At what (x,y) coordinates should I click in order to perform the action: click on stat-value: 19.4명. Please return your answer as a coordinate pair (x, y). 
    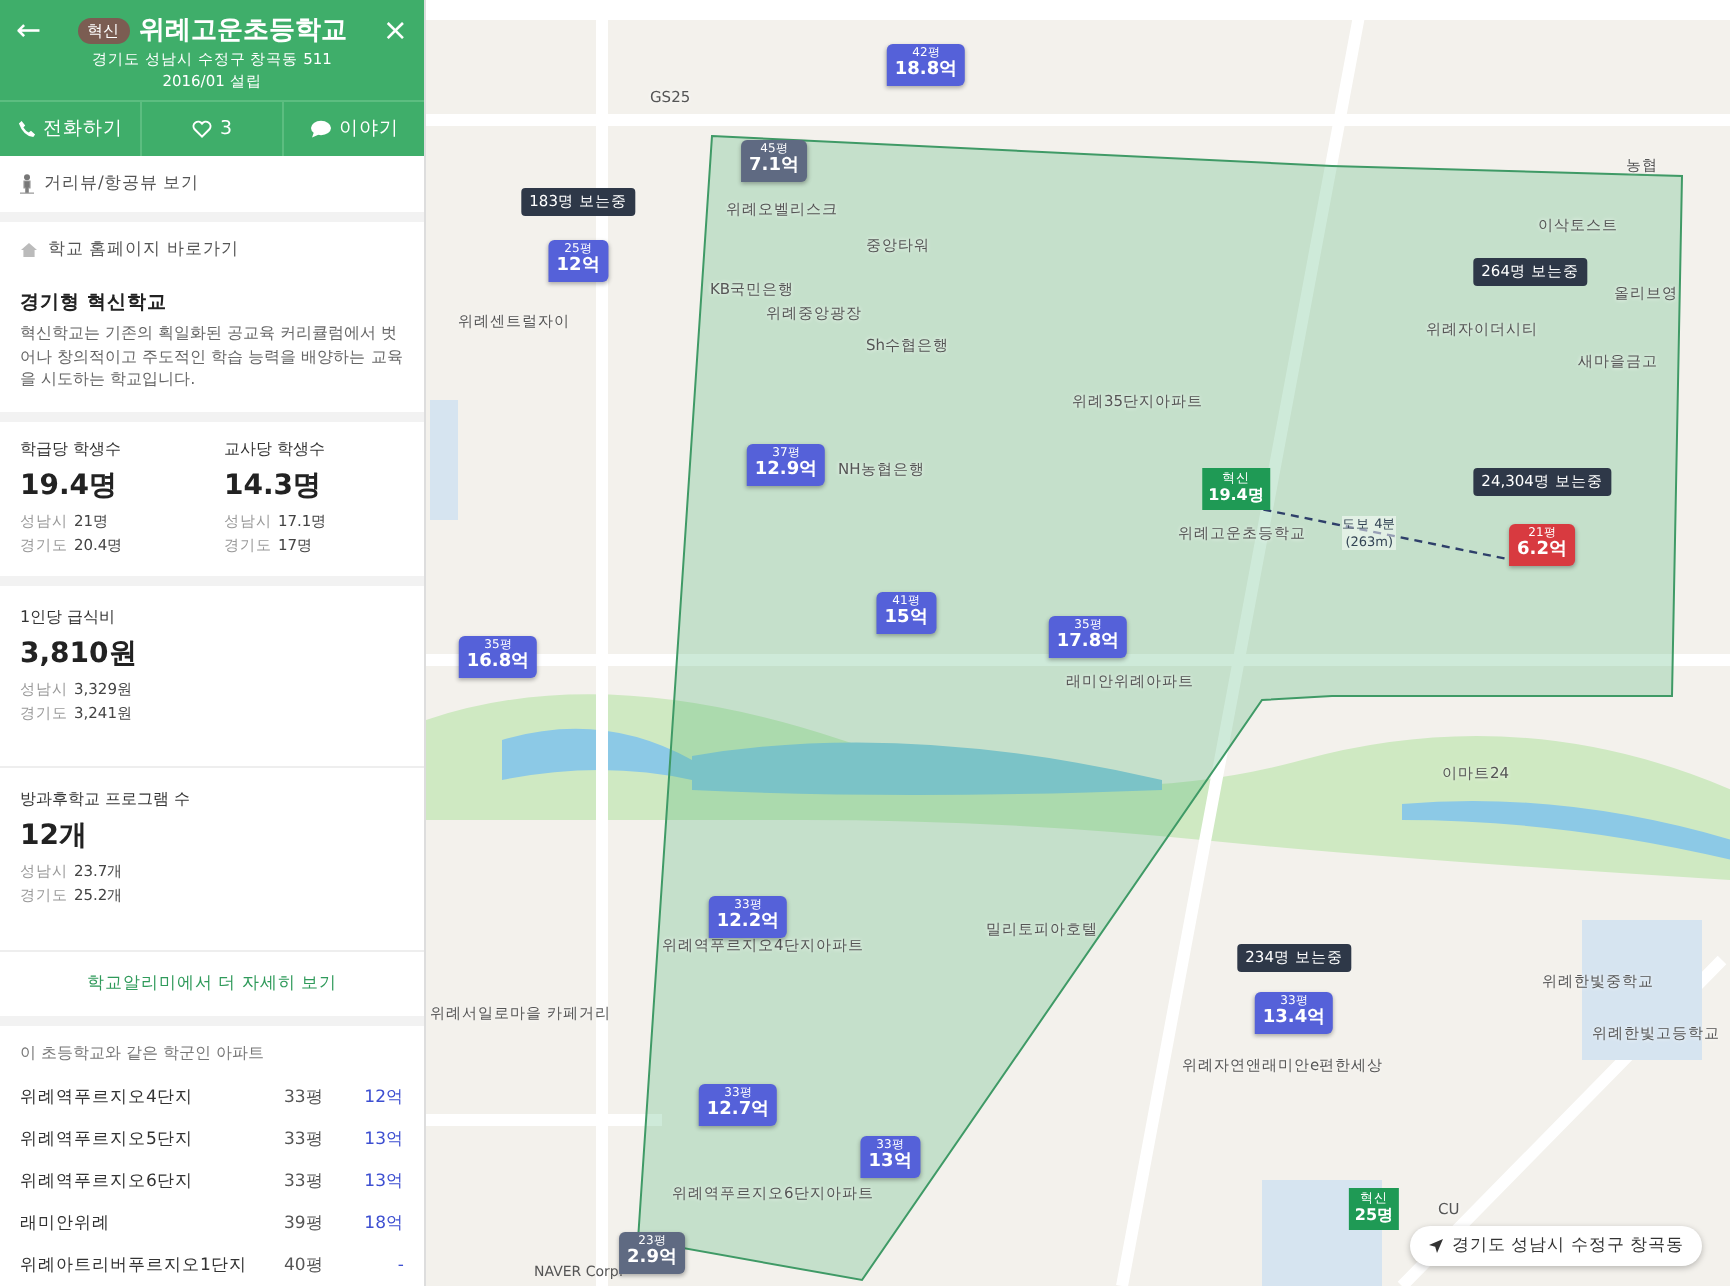
    Looking at the image, I should click on (70, 485).